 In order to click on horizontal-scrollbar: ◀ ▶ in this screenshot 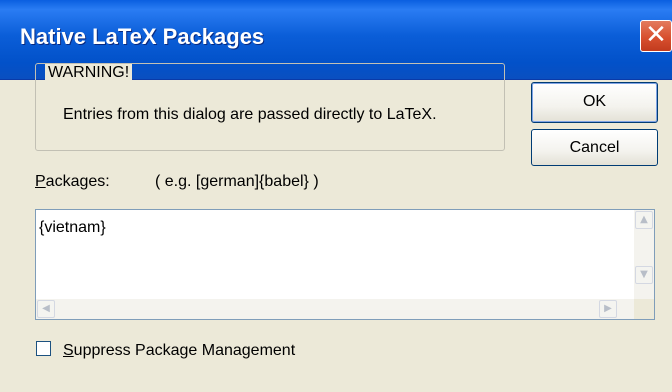, I will do `click(335, 309)`.